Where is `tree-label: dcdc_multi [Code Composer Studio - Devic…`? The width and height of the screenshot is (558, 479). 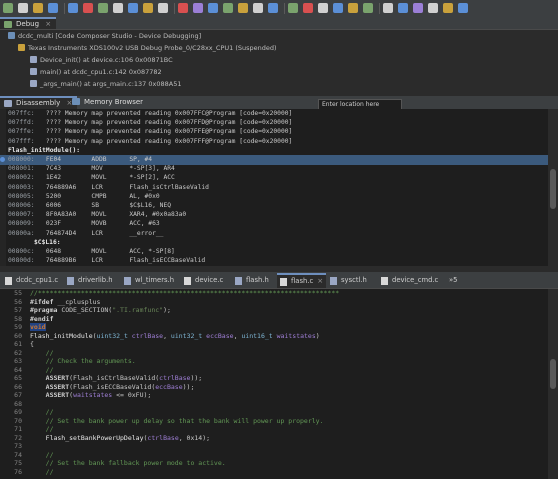 tree-label: dcdc_multi [Code Composer Studio - Devic… is located at coordinates (110, 36).